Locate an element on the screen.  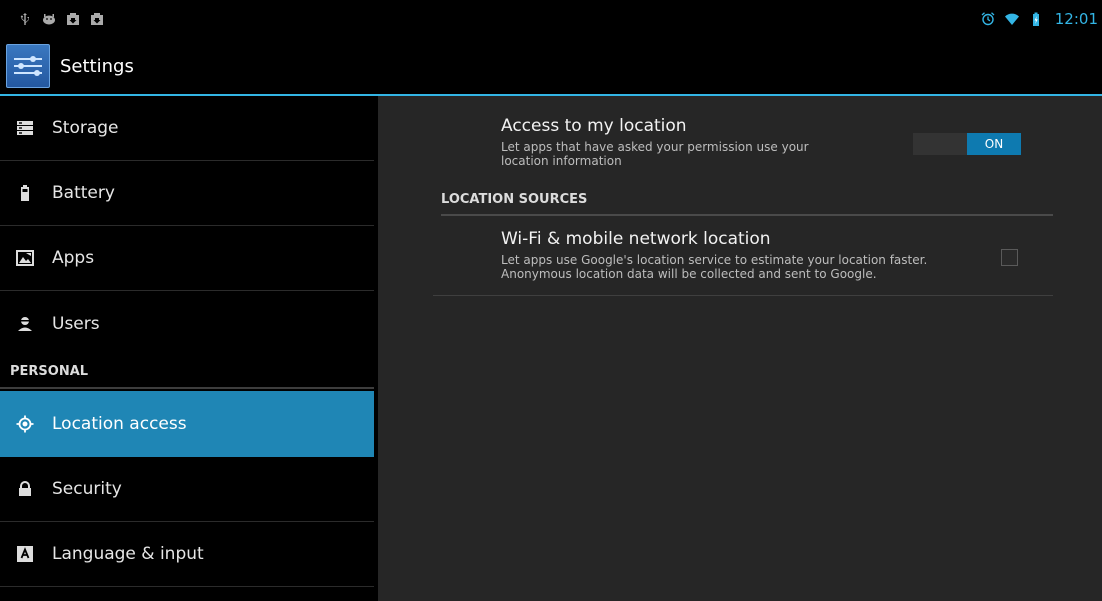
sidebar-item-security: Security is located at coordinates (187, 489).